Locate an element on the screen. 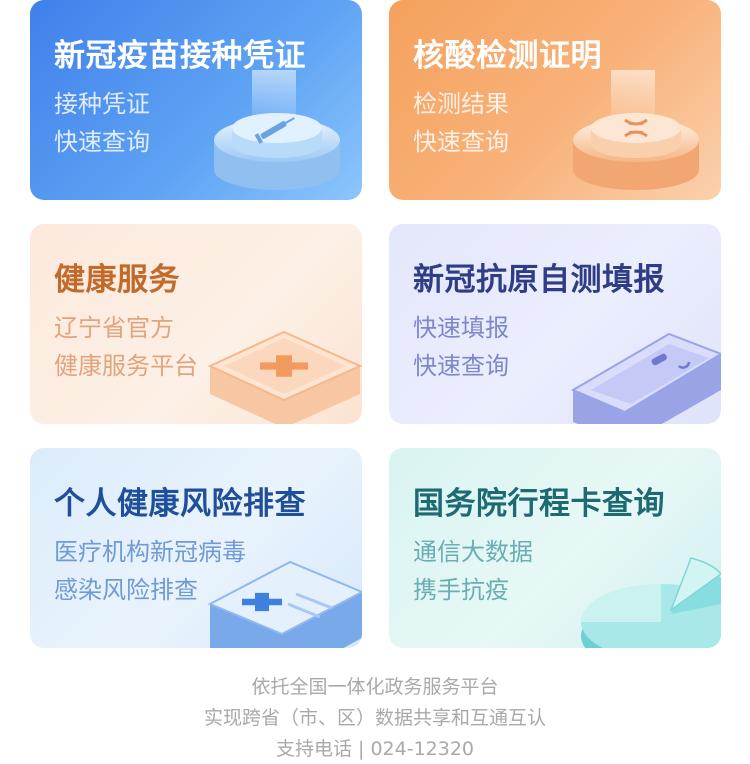  card-title: 个人健康风险排查 is located at coordinates (180, 504).